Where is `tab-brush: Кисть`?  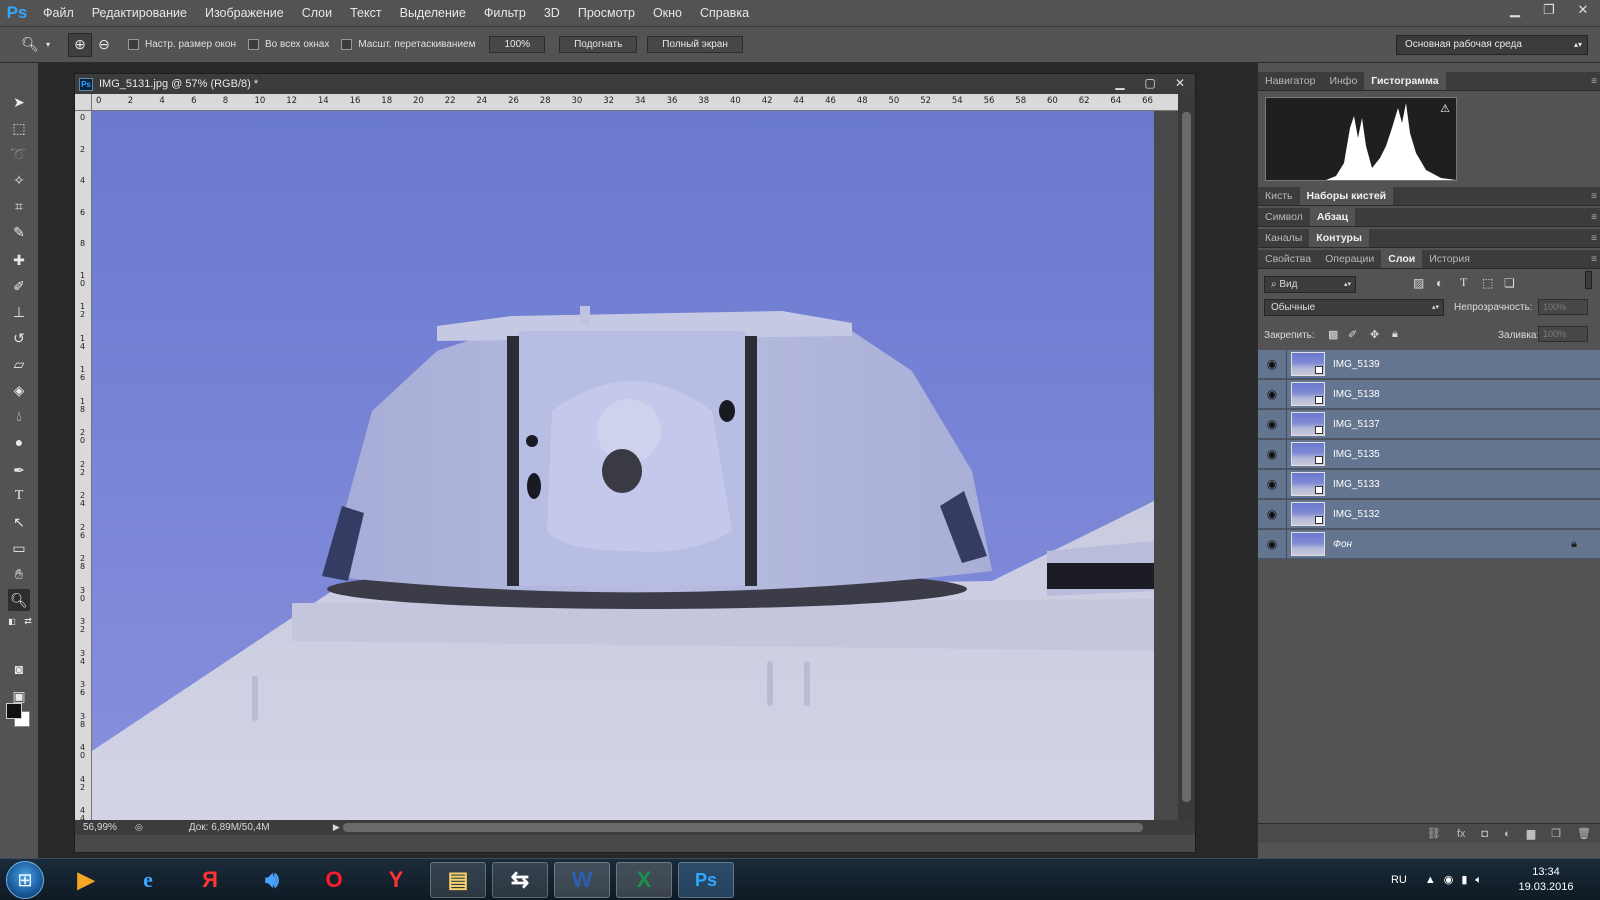
tab-brush: Кисть is located at coordinates (1279, 196).